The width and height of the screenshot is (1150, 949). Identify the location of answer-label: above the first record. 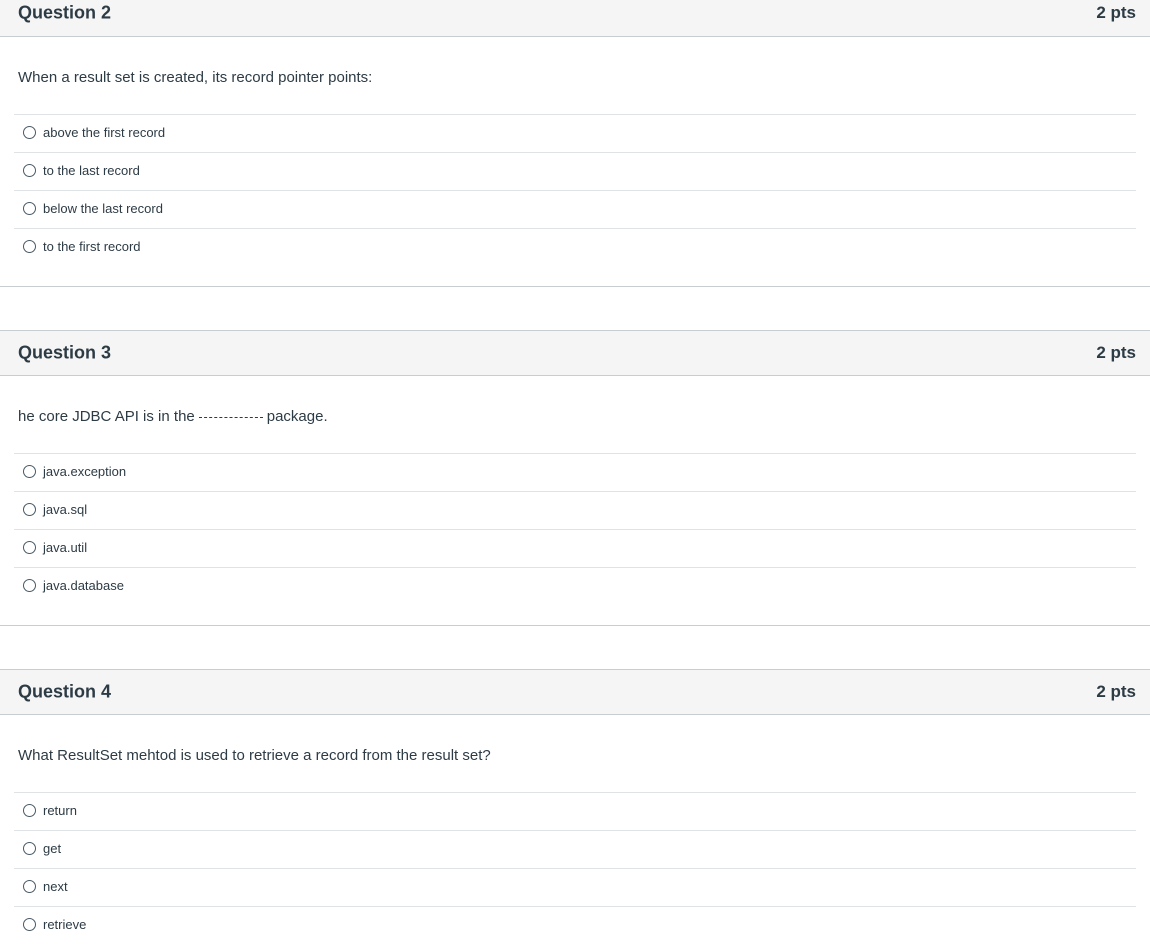
(104, 132).